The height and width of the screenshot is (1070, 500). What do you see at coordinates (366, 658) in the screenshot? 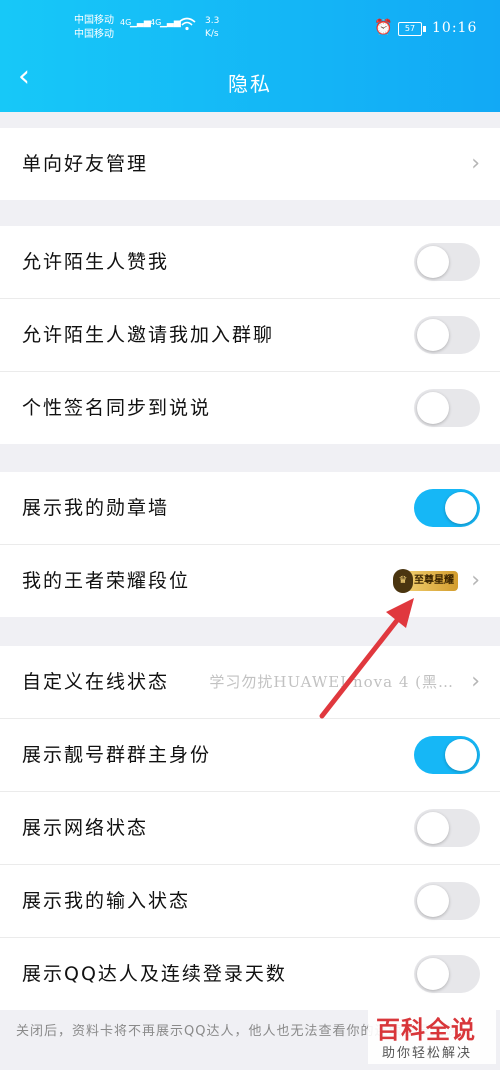
I see `annotation-arrow` at bounding box center [366, 658].